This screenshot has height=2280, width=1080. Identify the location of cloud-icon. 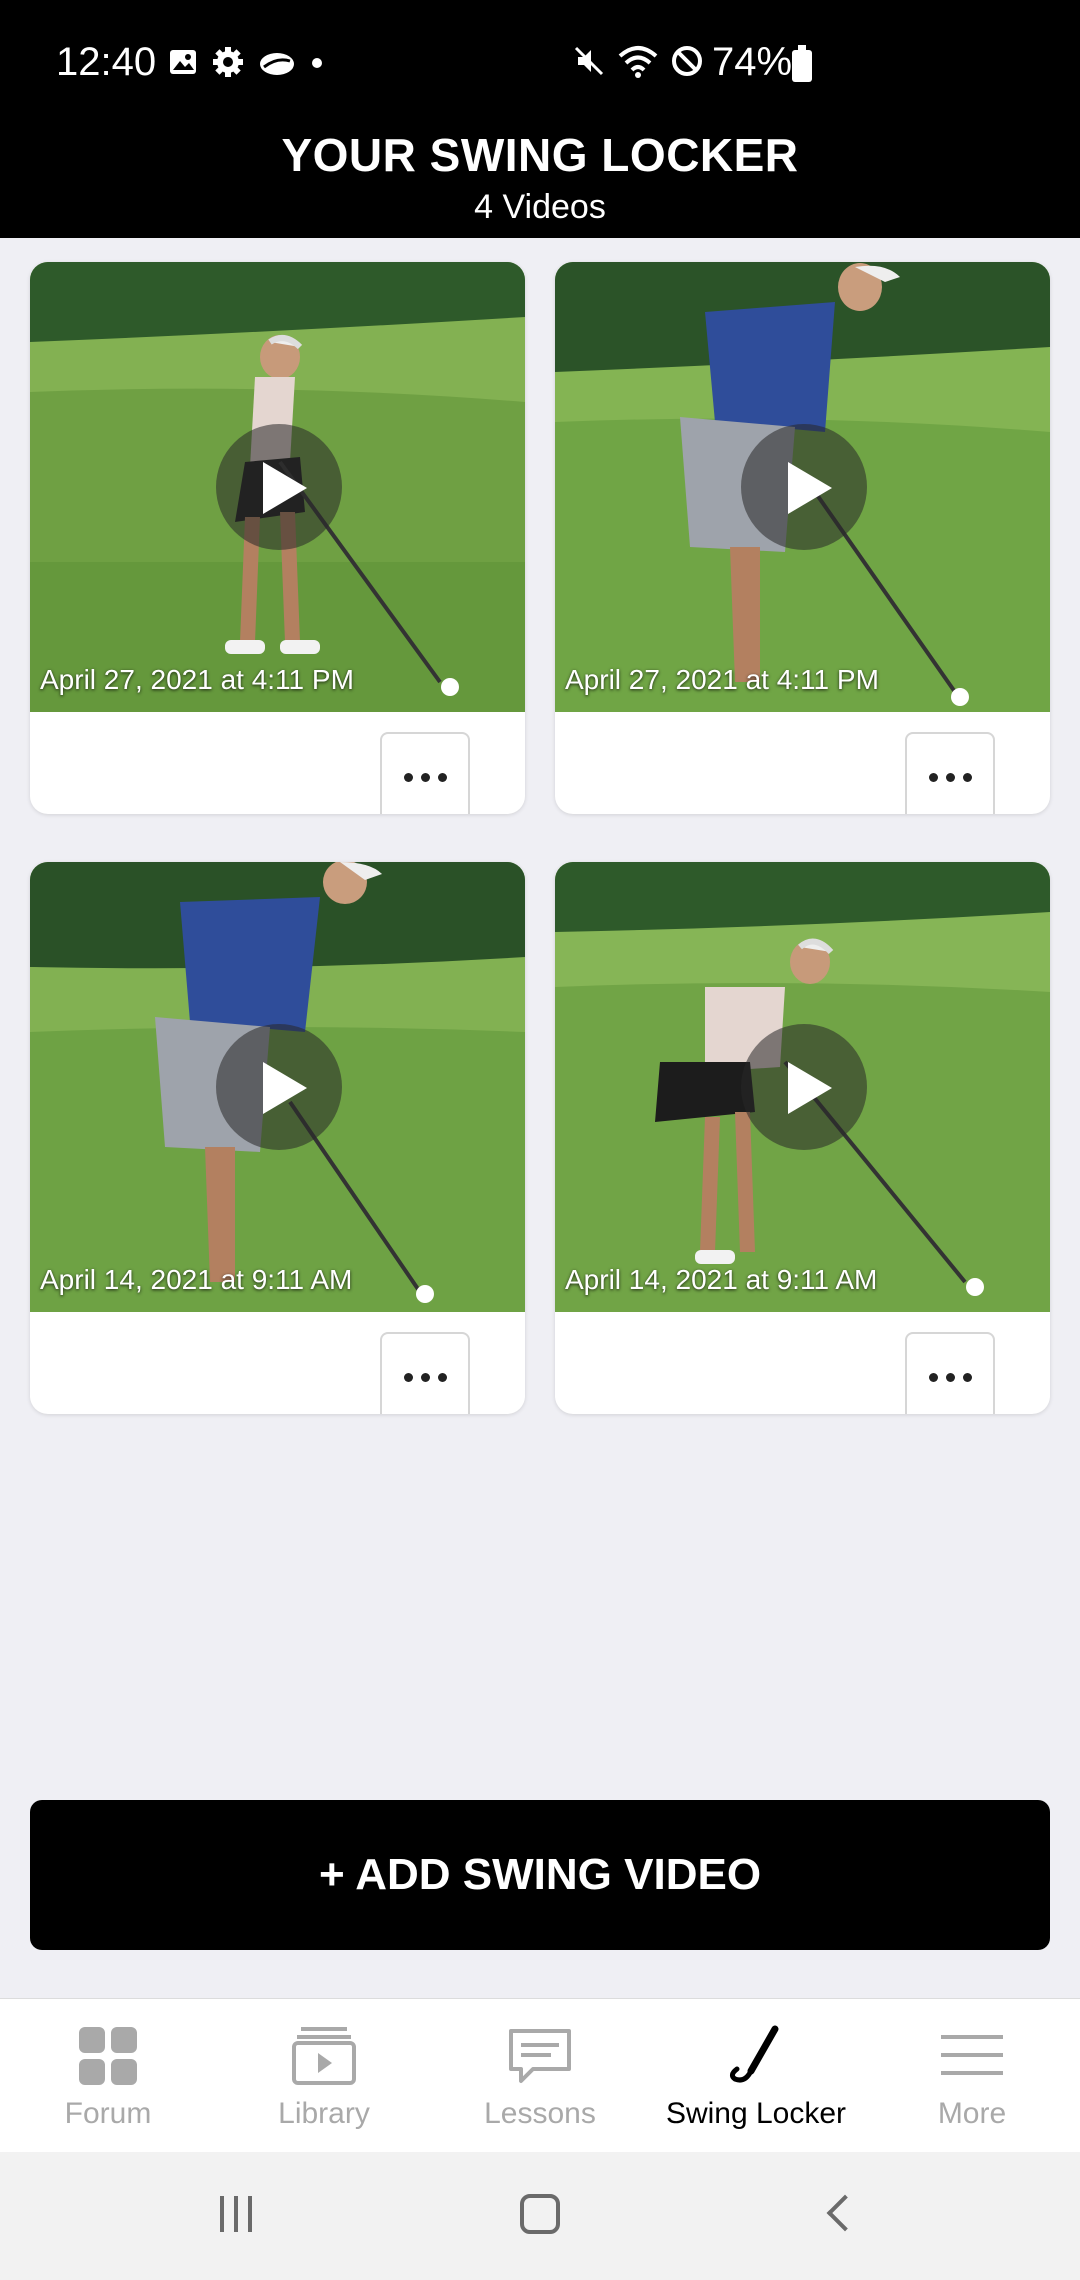
(277, 64).